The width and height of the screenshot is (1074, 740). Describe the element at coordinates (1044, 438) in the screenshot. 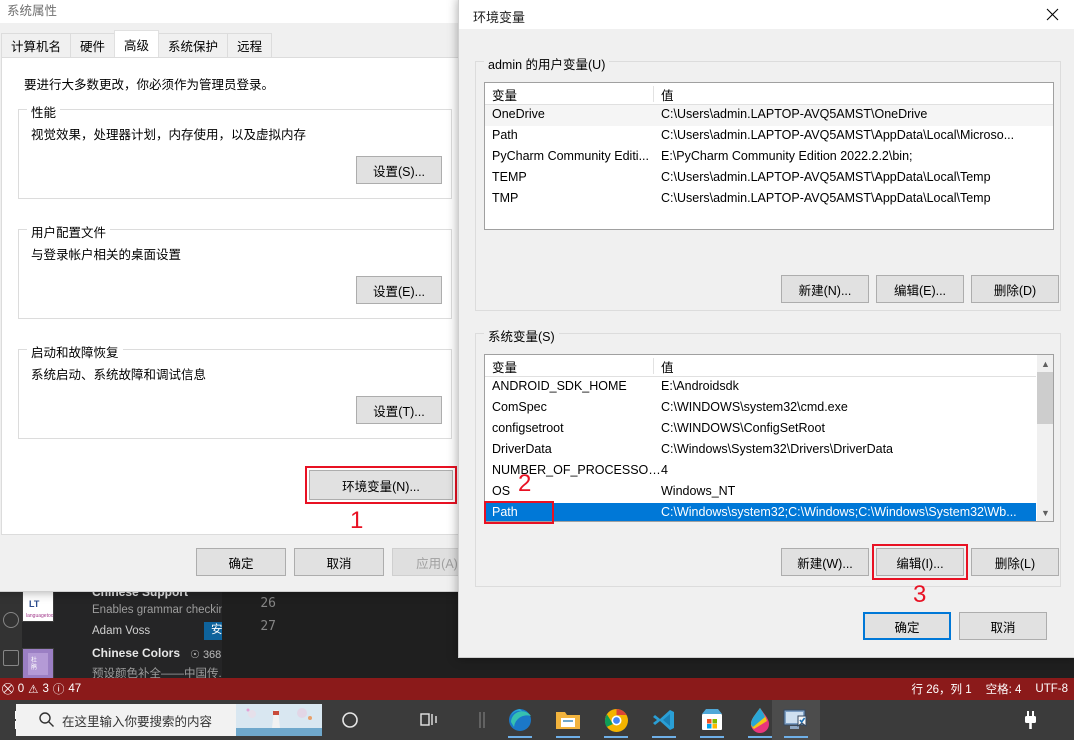

I see `system-variables-scrollbar: ▲ ▼` at that location.